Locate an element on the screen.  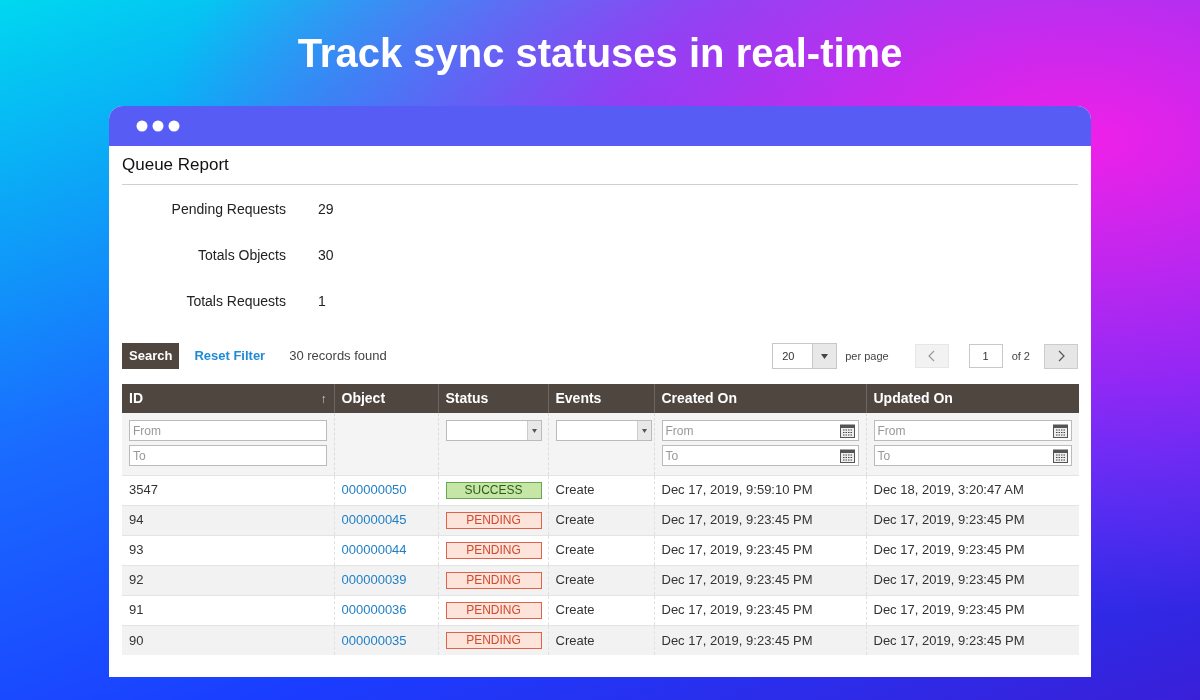
stat-label: Totals Objects is located at coordinates (242, 255).